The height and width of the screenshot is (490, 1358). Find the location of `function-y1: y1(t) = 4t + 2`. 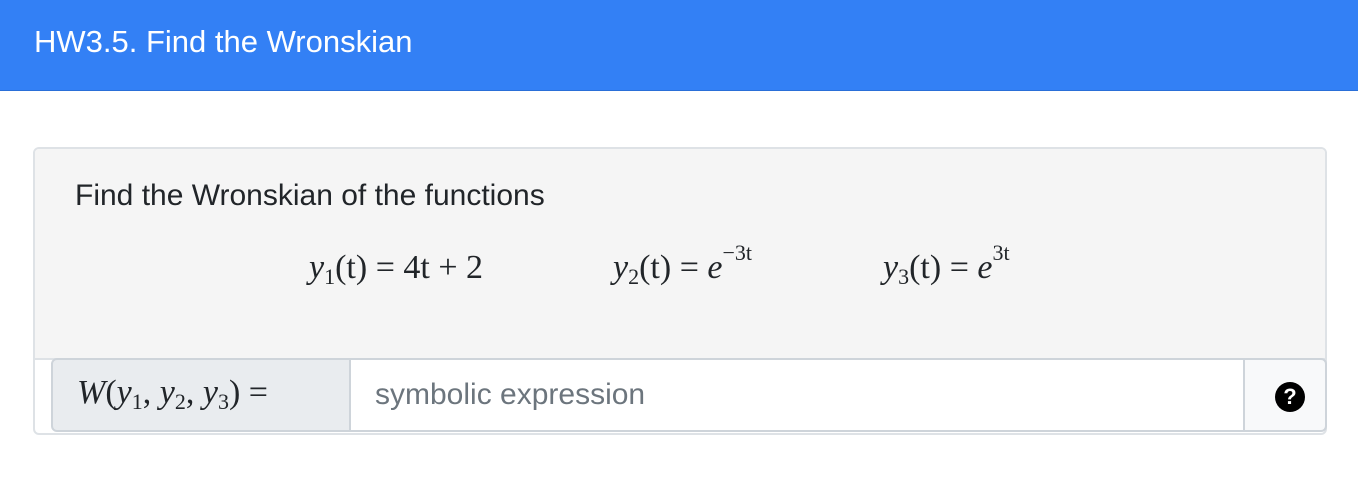

function-y1: y1(t) = 4t + 2 is located at coordinates (396, 269).